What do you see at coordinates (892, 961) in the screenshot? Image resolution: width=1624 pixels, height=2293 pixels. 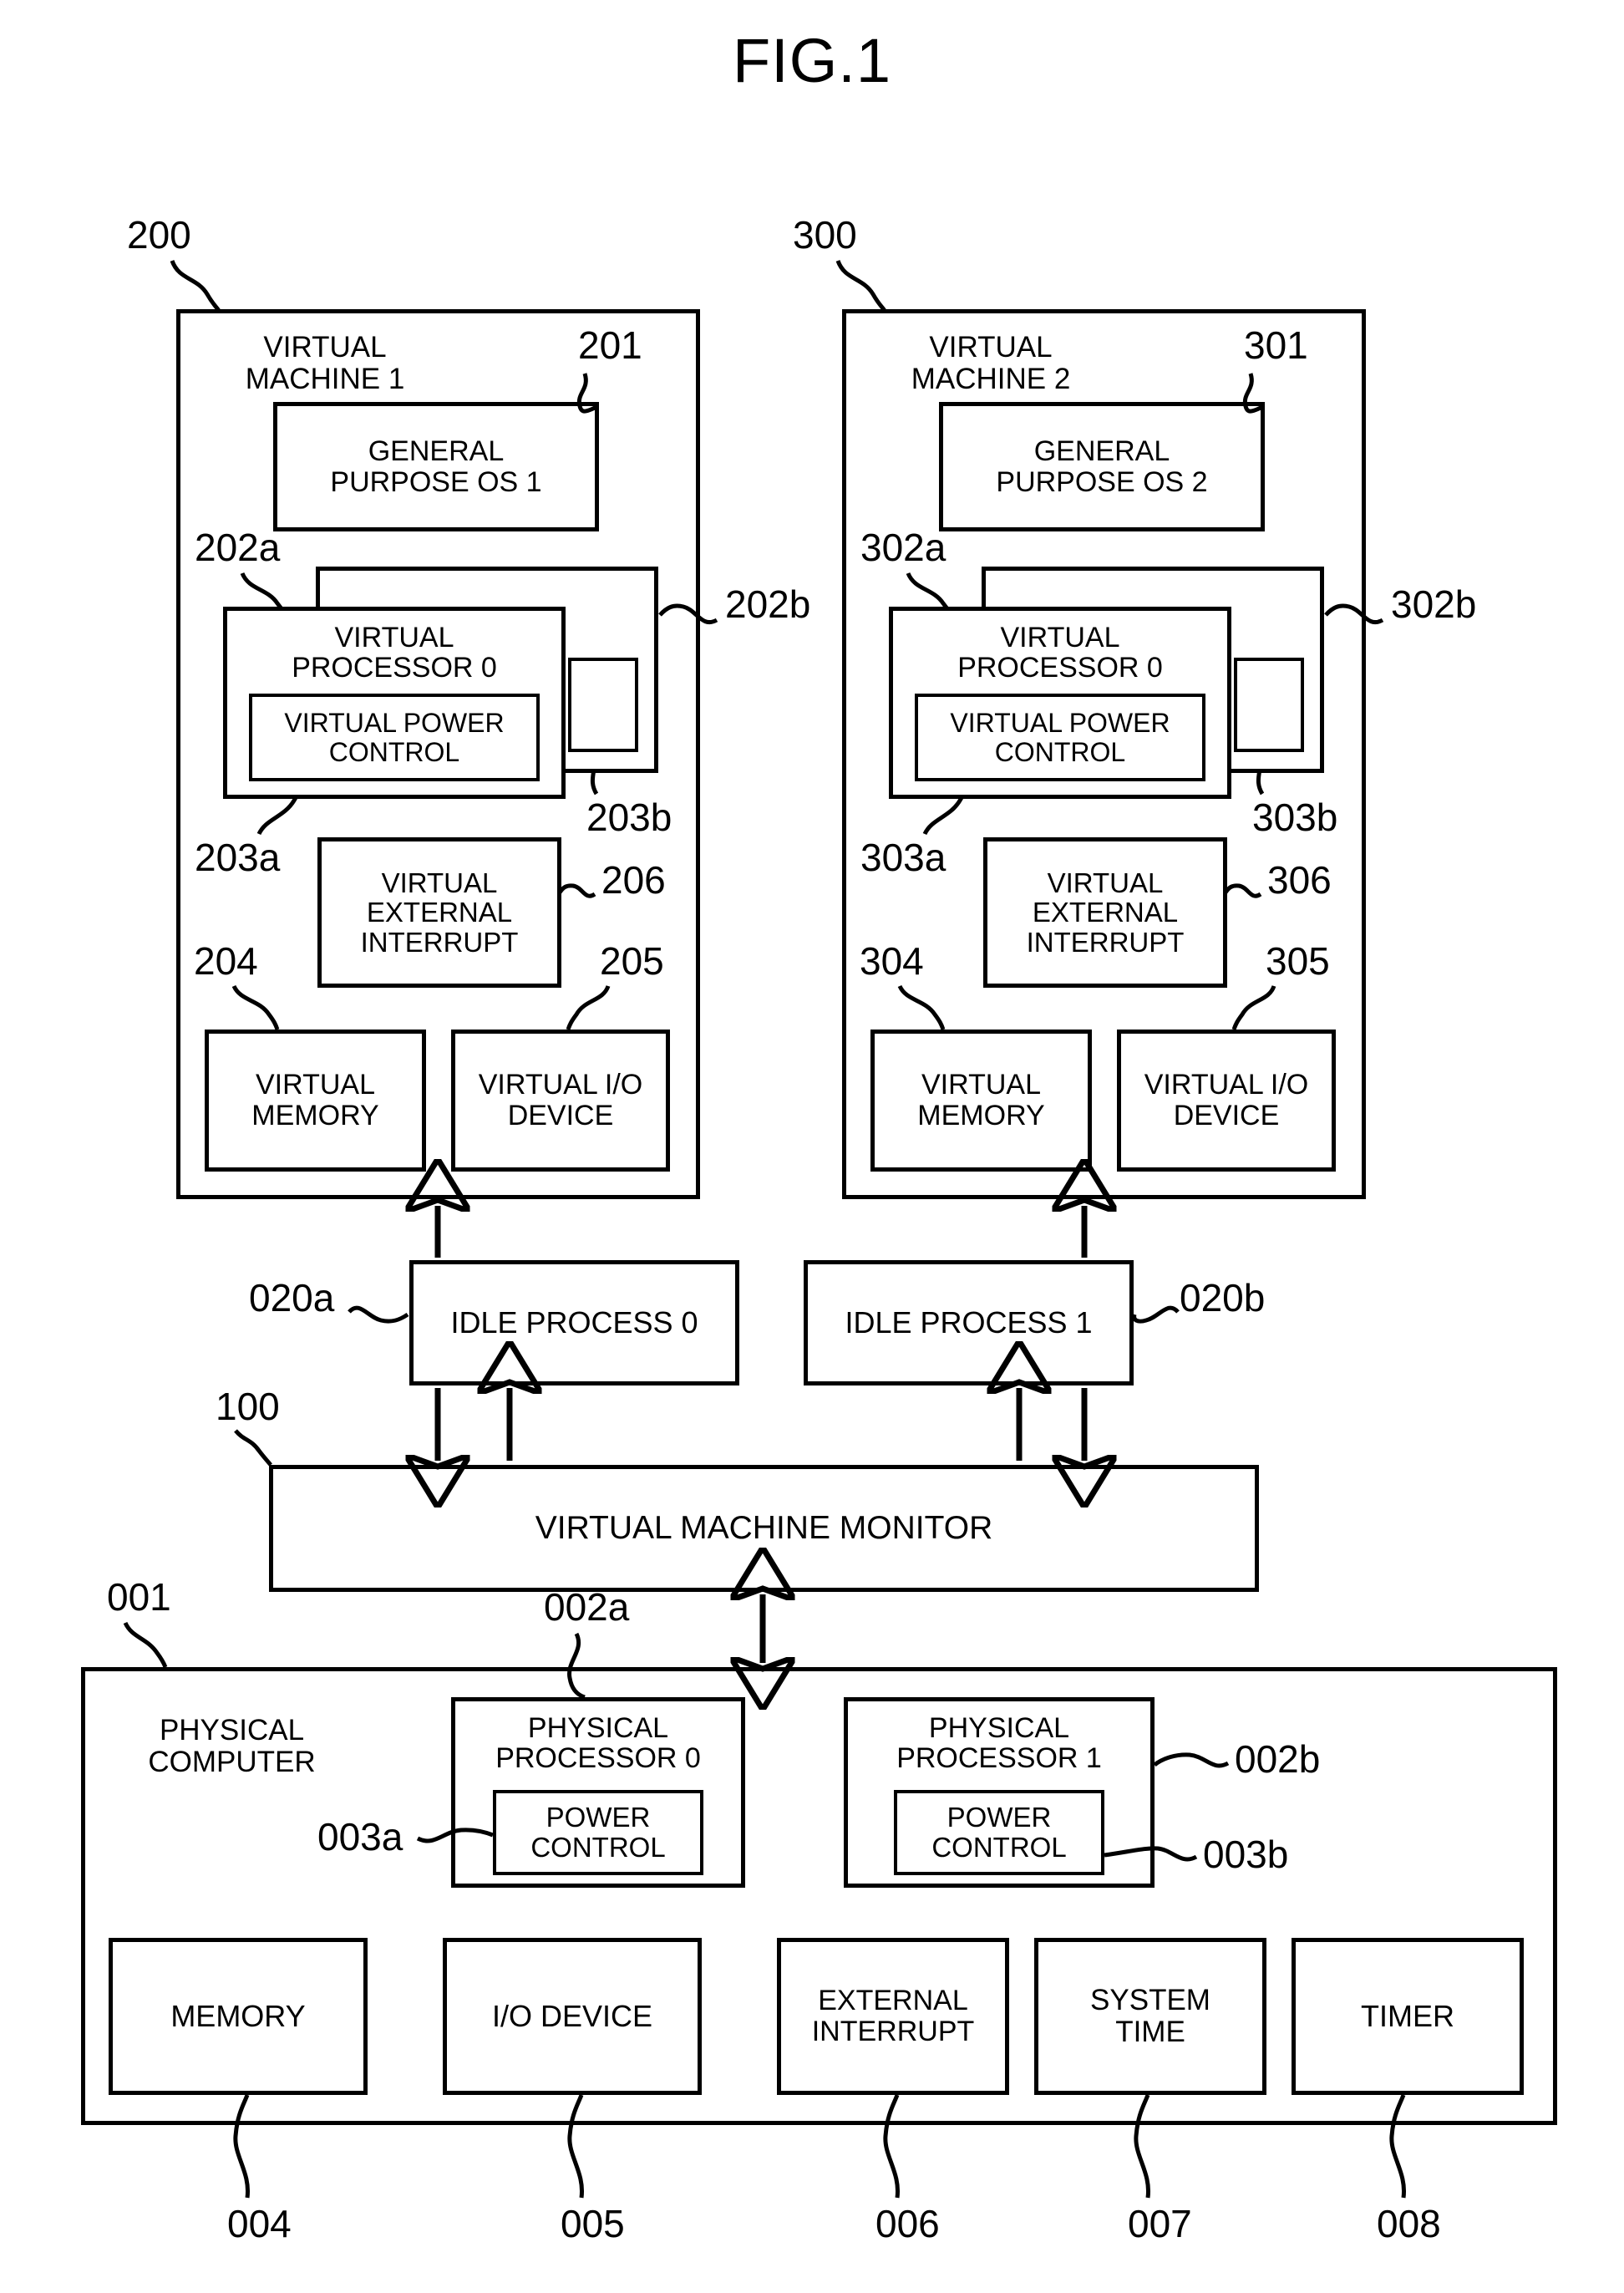 I see `ref-304: 304` at bounding box center [892, 961].